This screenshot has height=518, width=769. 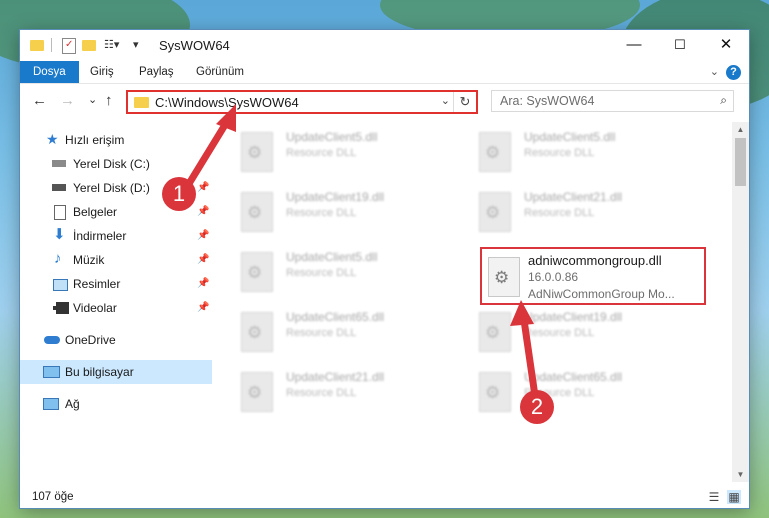 I want to click on forward-button: →, so click(x=67, y=100).